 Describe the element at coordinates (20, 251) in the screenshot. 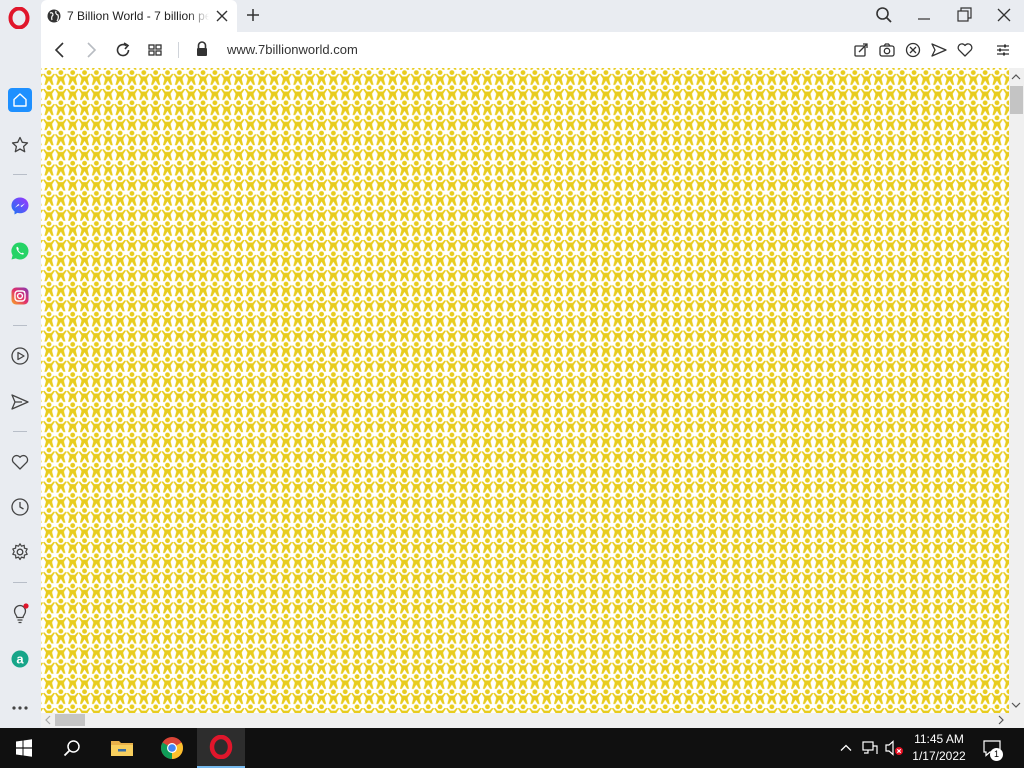

I see `whatsapp-icon` at that location.